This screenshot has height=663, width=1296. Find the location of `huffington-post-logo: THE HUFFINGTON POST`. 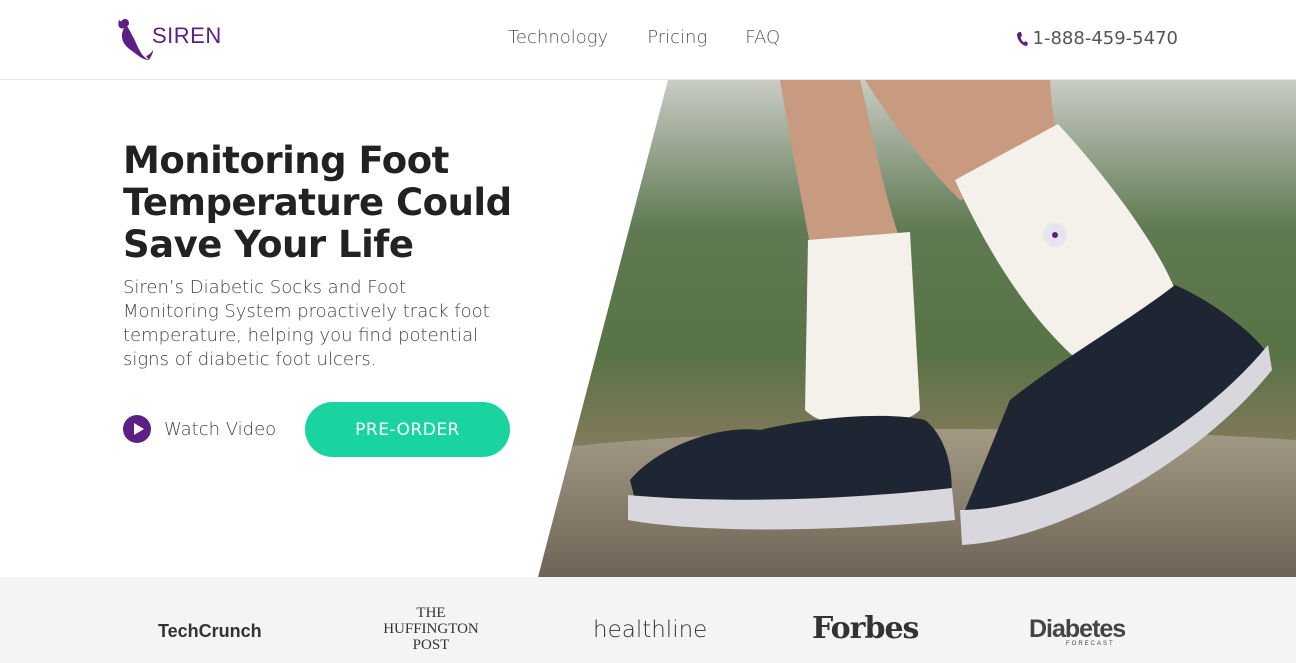

huffington-post-logo: THE HUFFINGTON POST is located at coordinates (431, 629).